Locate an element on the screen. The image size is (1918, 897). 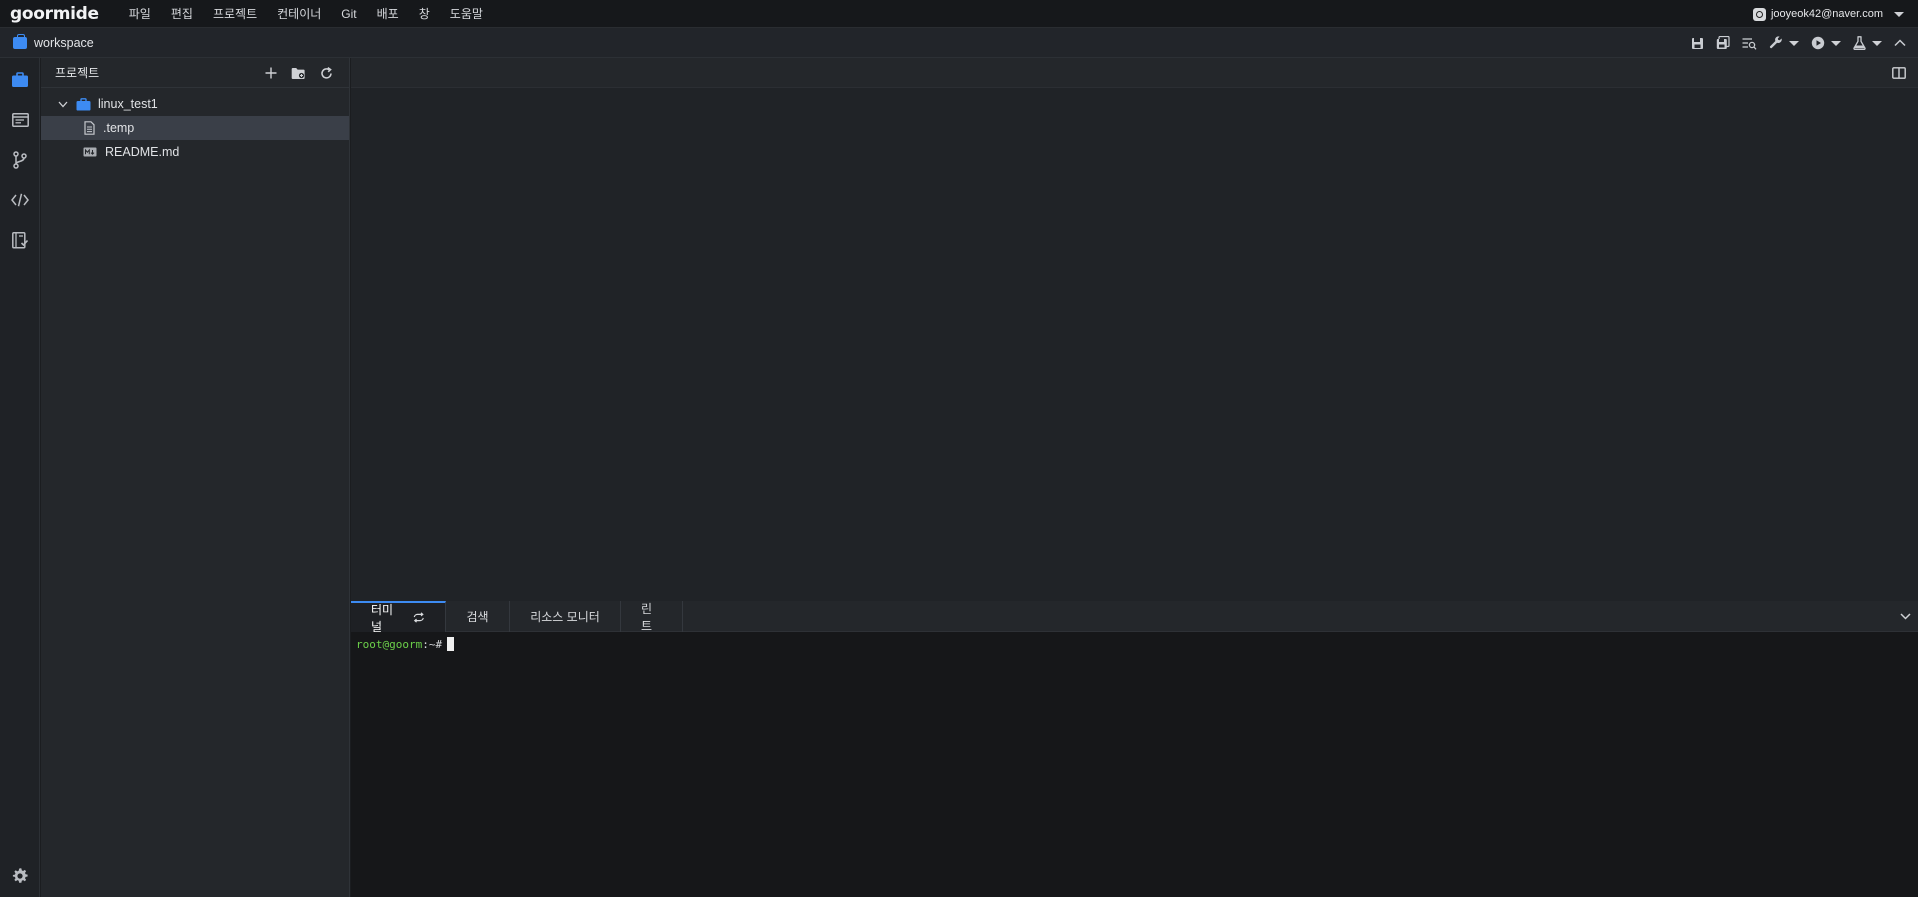
menu-git: Git is located at coordinates (348, 14).